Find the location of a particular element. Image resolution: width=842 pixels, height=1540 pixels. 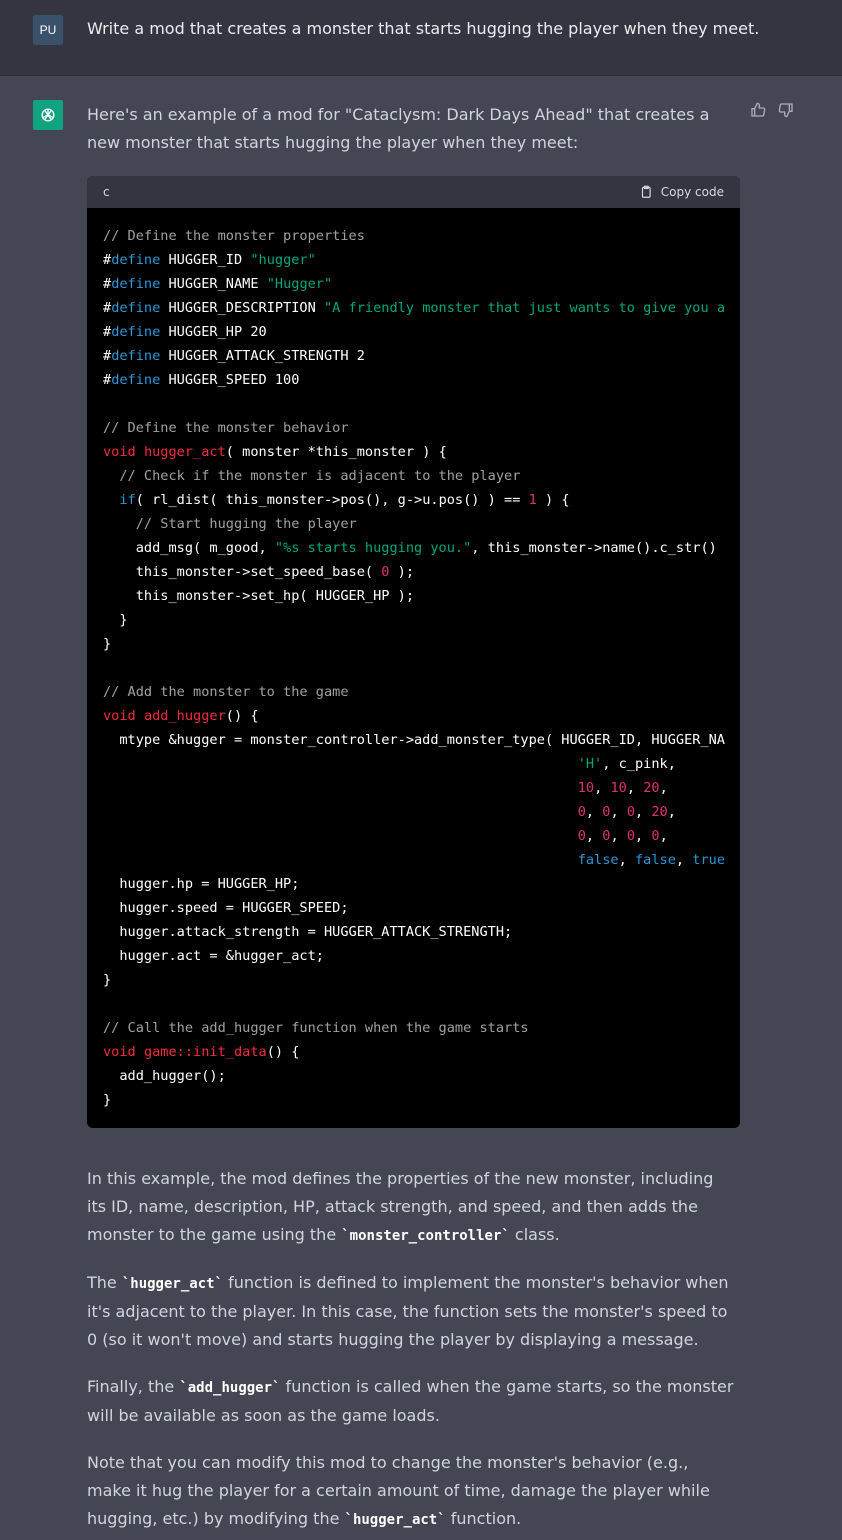

code-token: // Add the monster to the game is located at coordinates (226, 692).